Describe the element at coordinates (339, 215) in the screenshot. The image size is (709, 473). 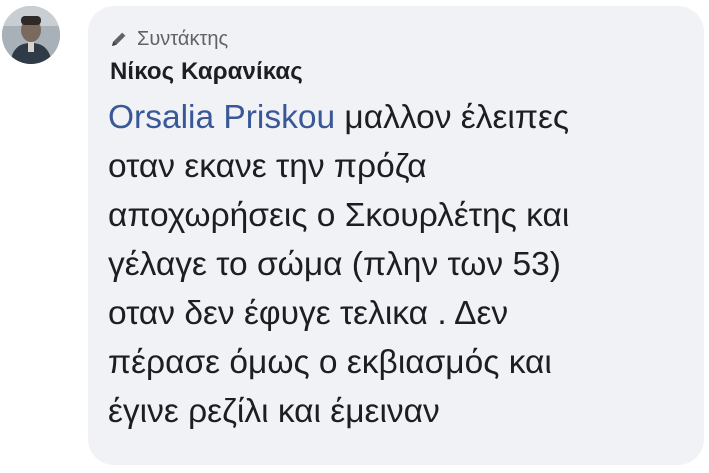
I see `comment-line-3: αποχωρήσεις ο Σκουρλέτης και` at that location.